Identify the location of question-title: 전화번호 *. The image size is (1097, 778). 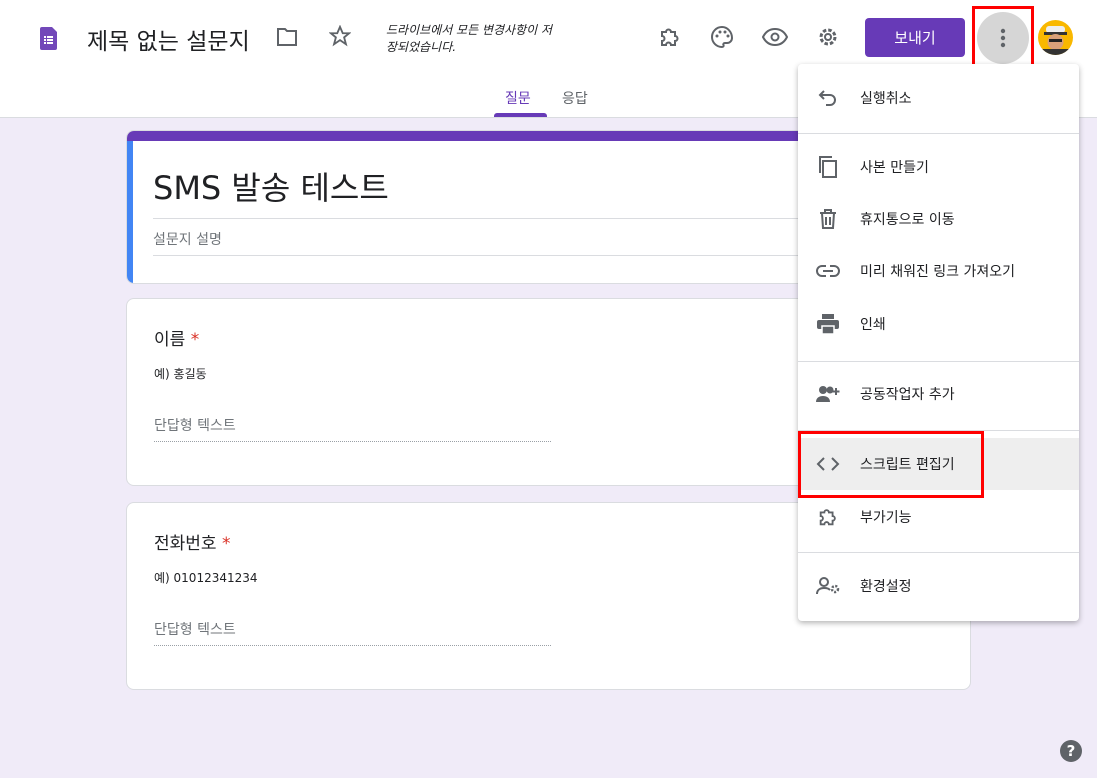
(192, 541).